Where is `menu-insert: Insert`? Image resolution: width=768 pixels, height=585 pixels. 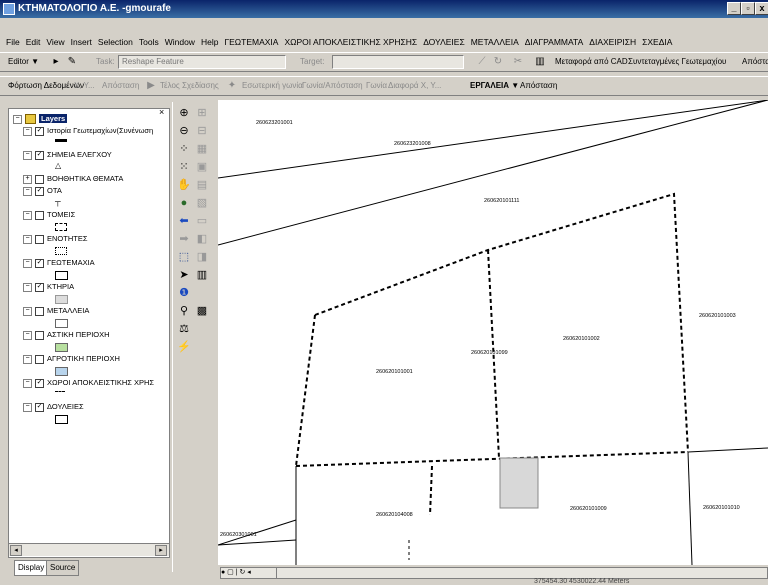
menu-insert: Insert is located at coordinates (81, 42).